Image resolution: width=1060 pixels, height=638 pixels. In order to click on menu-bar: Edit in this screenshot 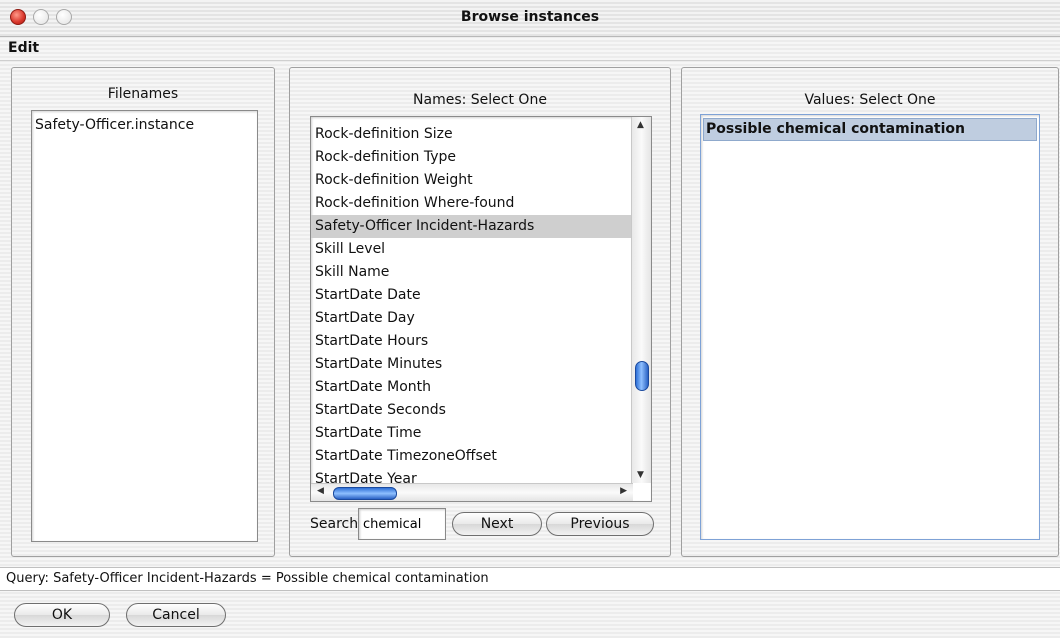, I will do `click(530, 48)`.